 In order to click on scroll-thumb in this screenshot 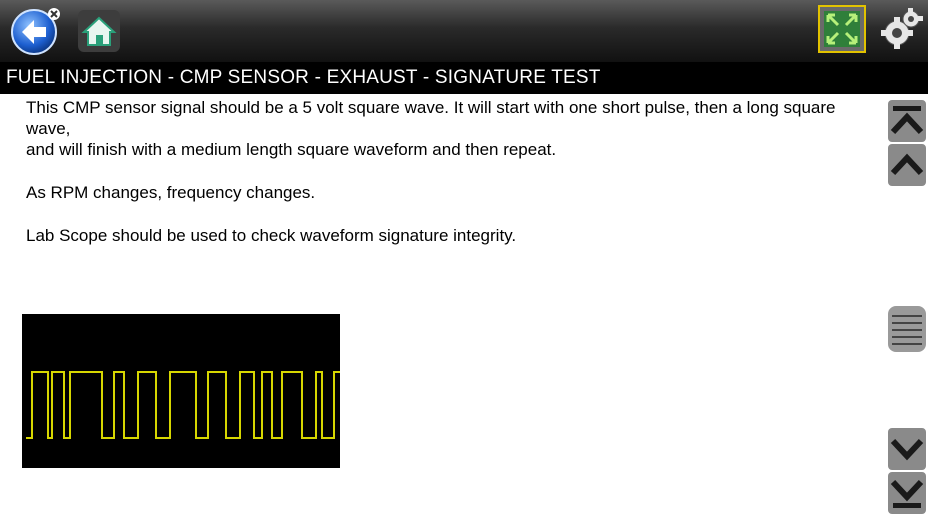, I will do `click(907, 329)`.